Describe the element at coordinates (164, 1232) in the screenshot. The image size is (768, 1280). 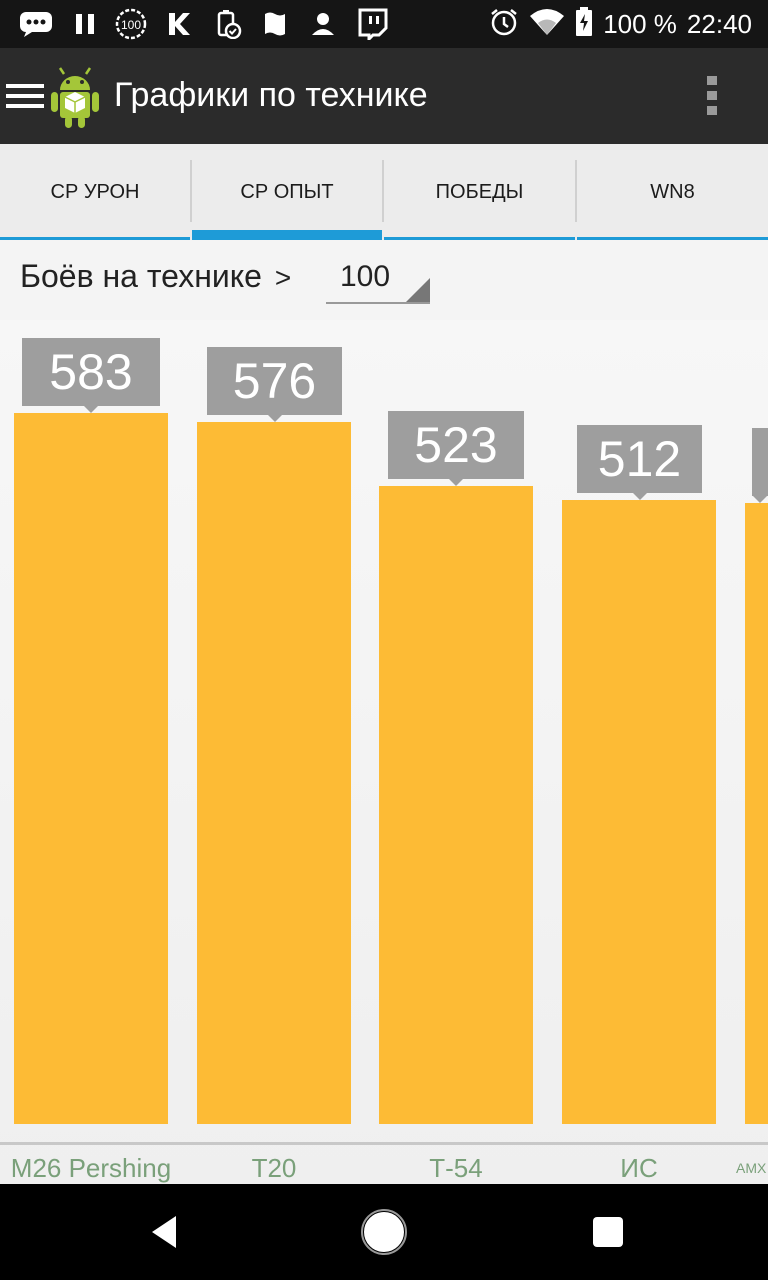
I see `back-triangle-icon` at that location.